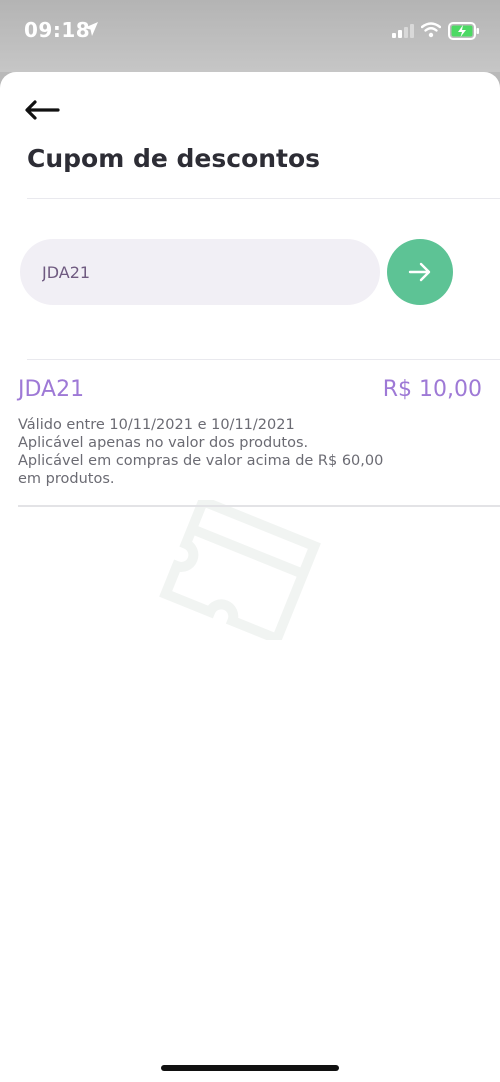  Describe the element at coordinates (431, 30) in the screenshot. I see `wifi-icon` at that location.